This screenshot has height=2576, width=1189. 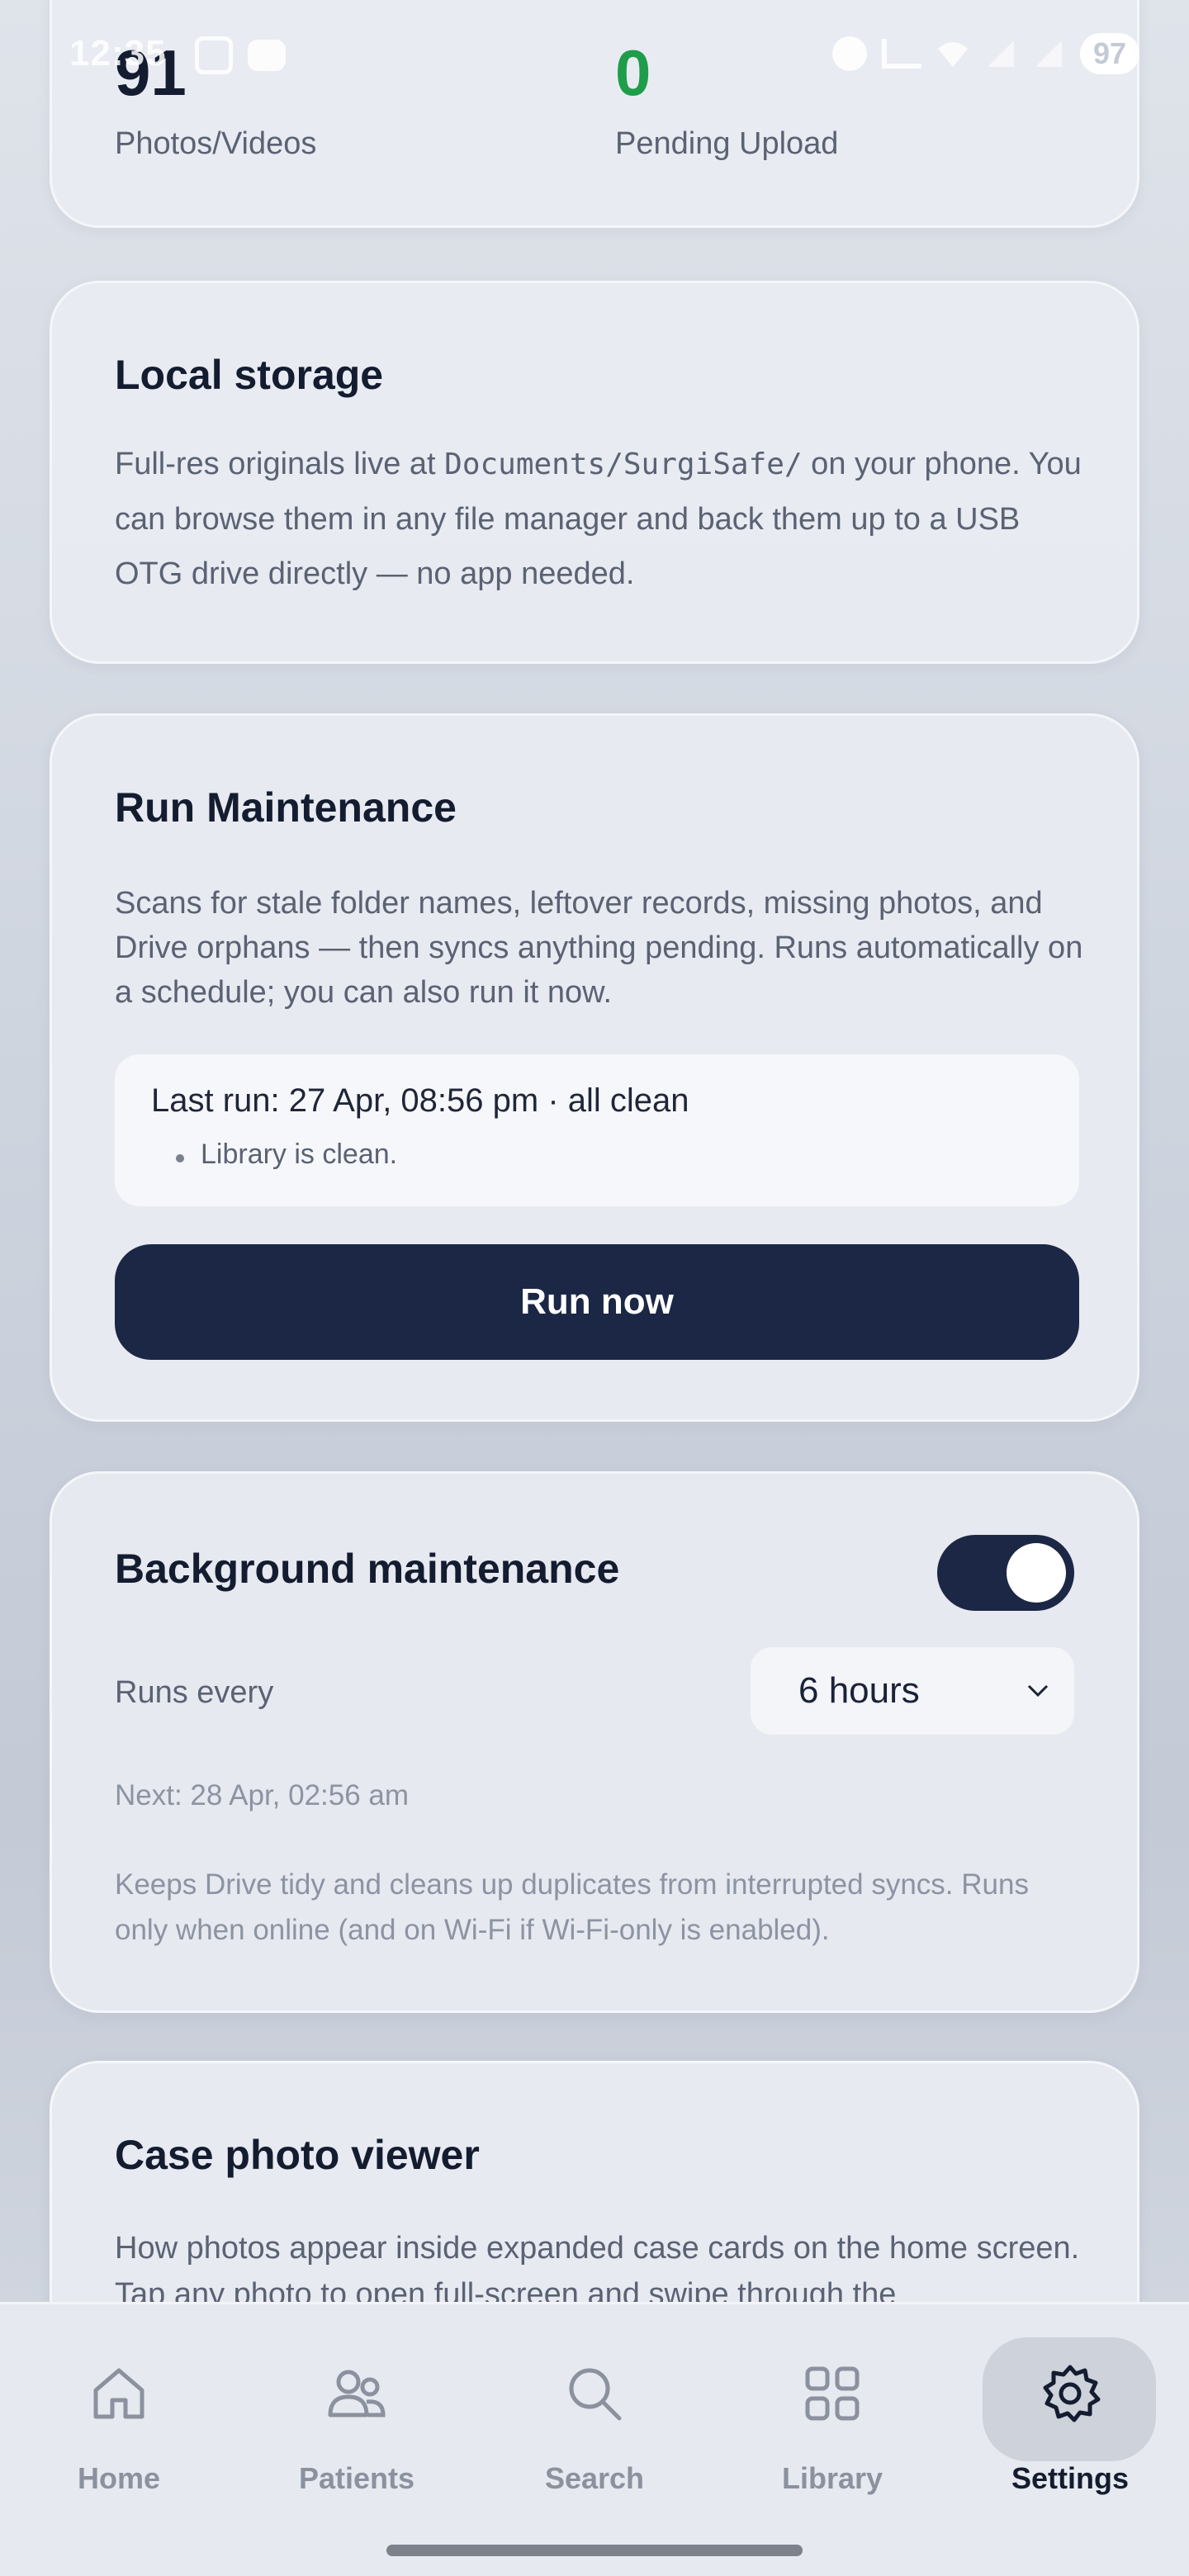 I want to click on runs-every-label: Runs every, so click(x=194, y=1692).